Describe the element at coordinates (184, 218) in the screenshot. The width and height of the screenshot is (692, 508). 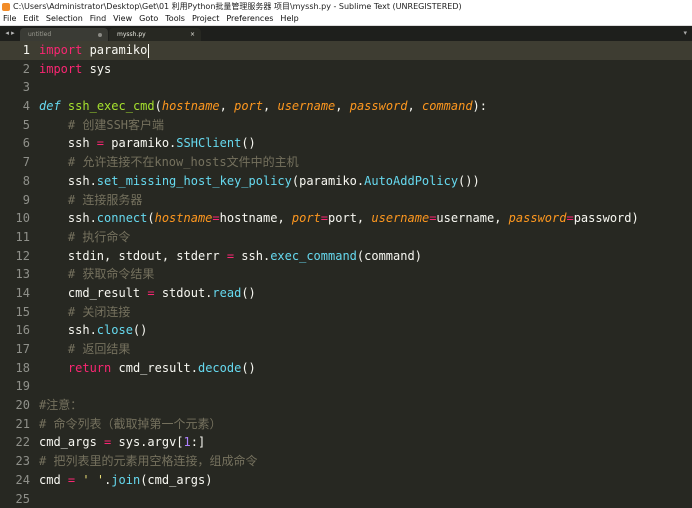
I see `code-token: hostname` at that location.